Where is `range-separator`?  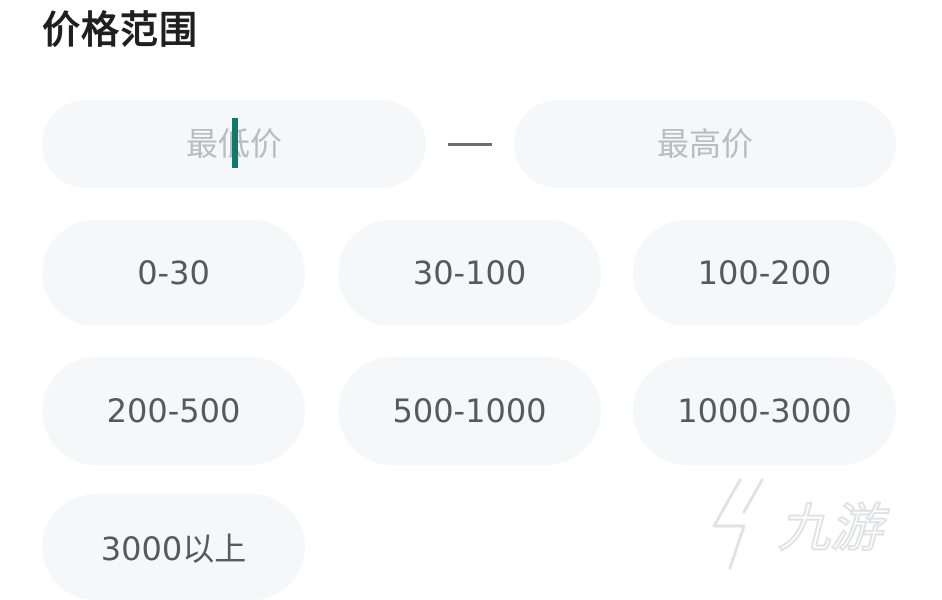 range-separator is located at coordinates (470, 144).